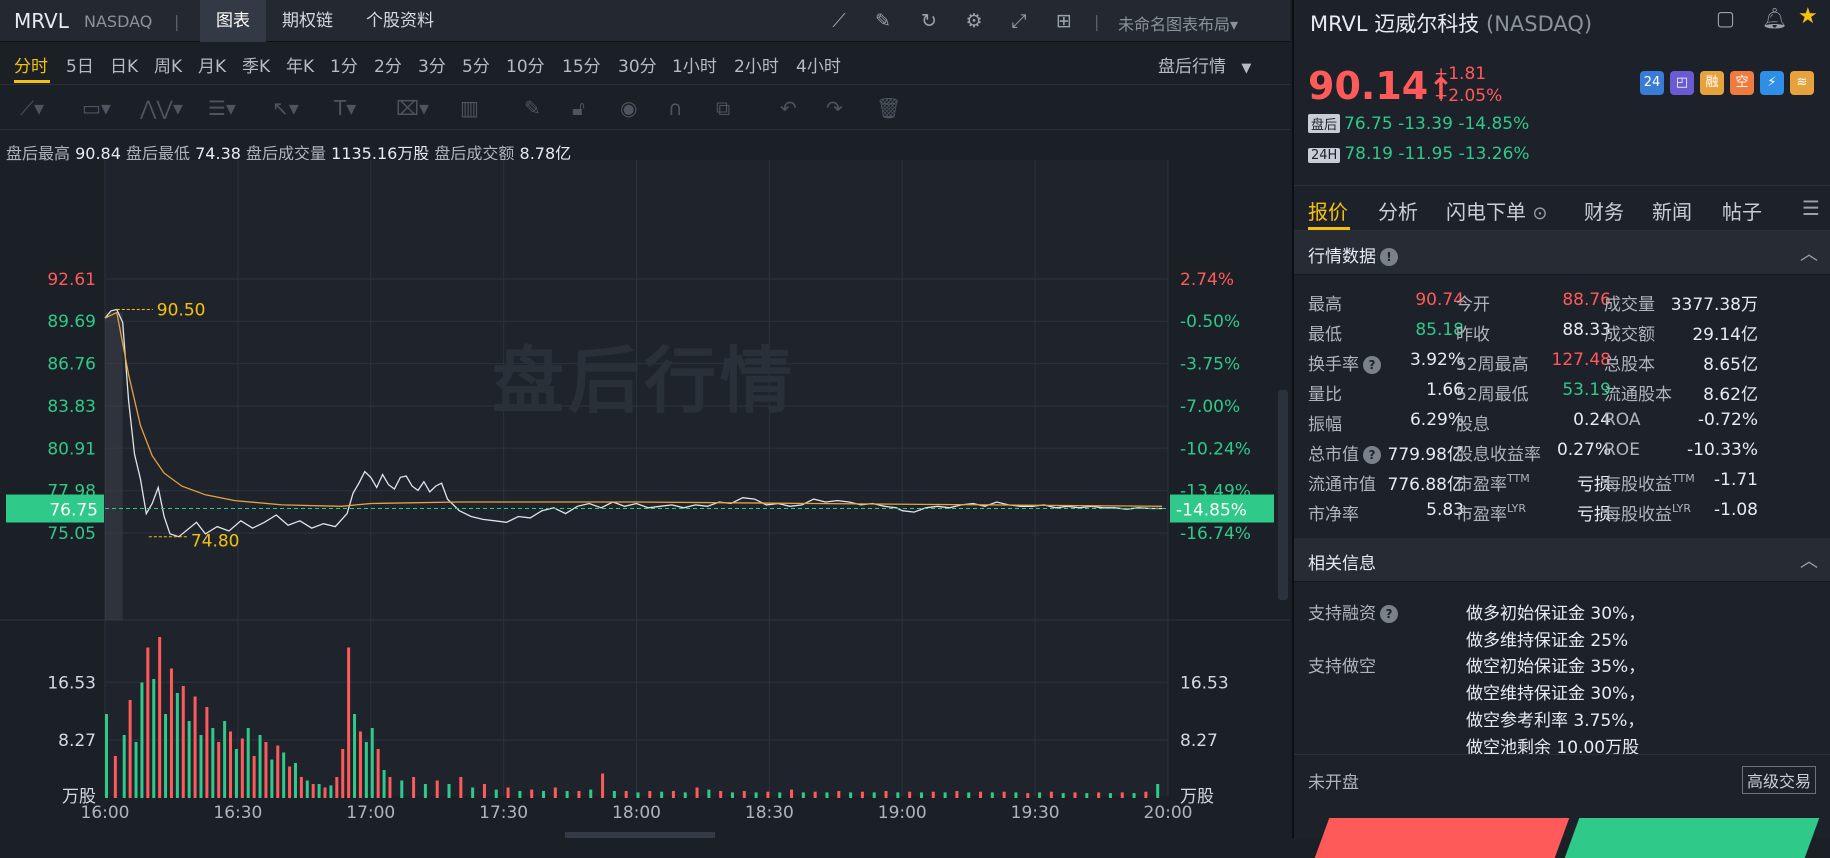  Describe the element at coordinates (1019, 21) in the screenshot. I see `fullscreen-icon: ⤢` at that location.